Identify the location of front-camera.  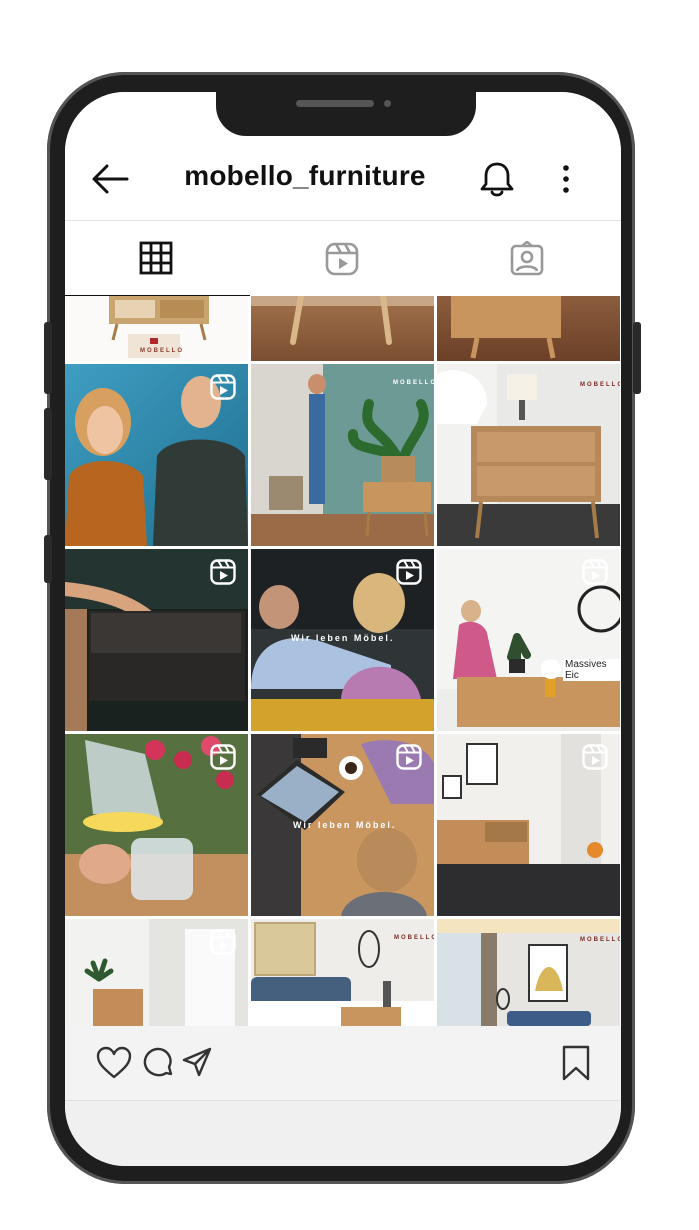
(387, 103).